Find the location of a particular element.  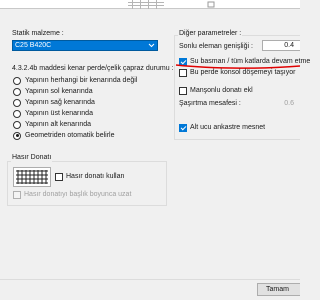

fixed-support-option: Alt ucu ankastre mesnet is located at coordinates (222, 127).